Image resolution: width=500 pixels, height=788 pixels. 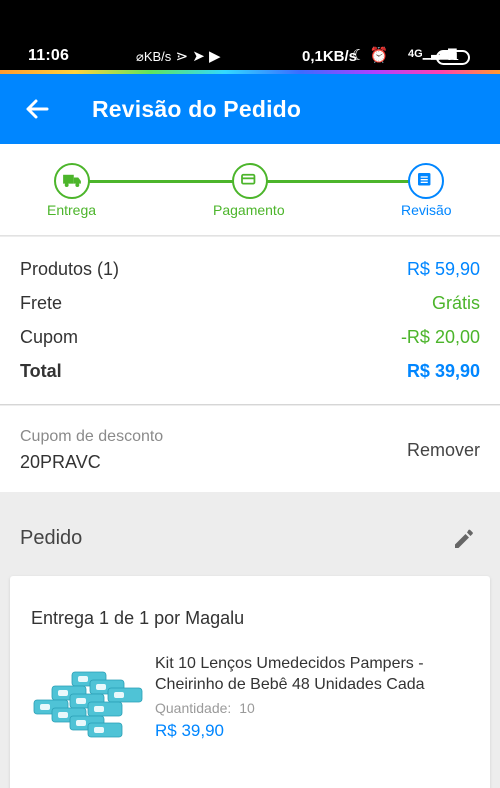 I want to click on step-review-circle, so click(x=426, y=181).